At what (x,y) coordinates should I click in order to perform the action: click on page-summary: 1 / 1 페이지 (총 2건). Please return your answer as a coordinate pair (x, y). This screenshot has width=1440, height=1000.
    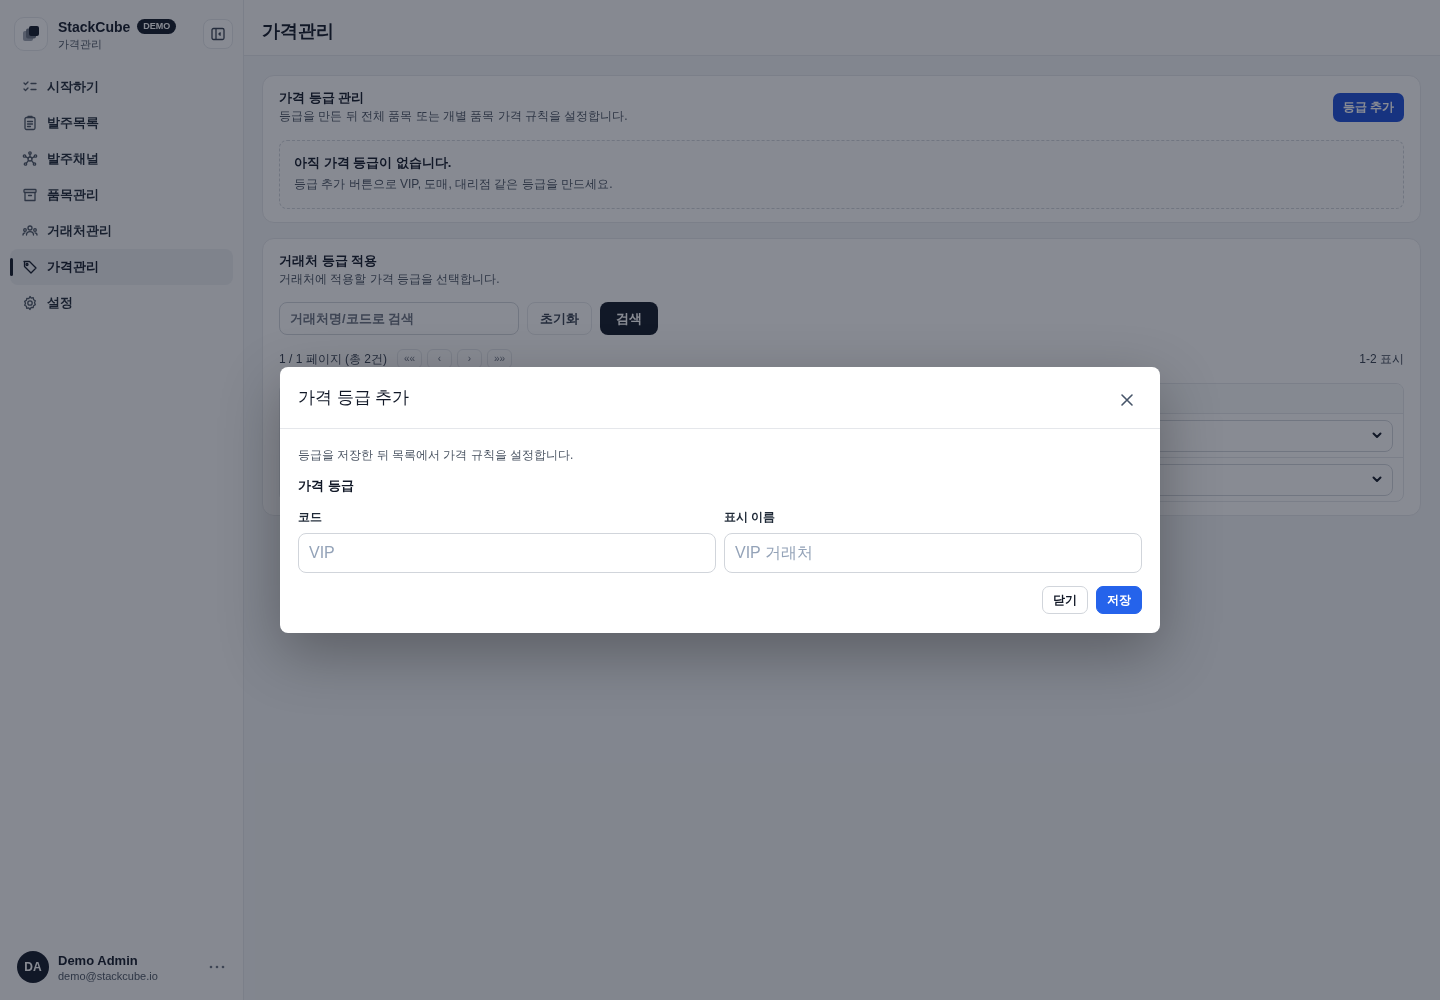
    Looking at the image, I should click on (333, 359).